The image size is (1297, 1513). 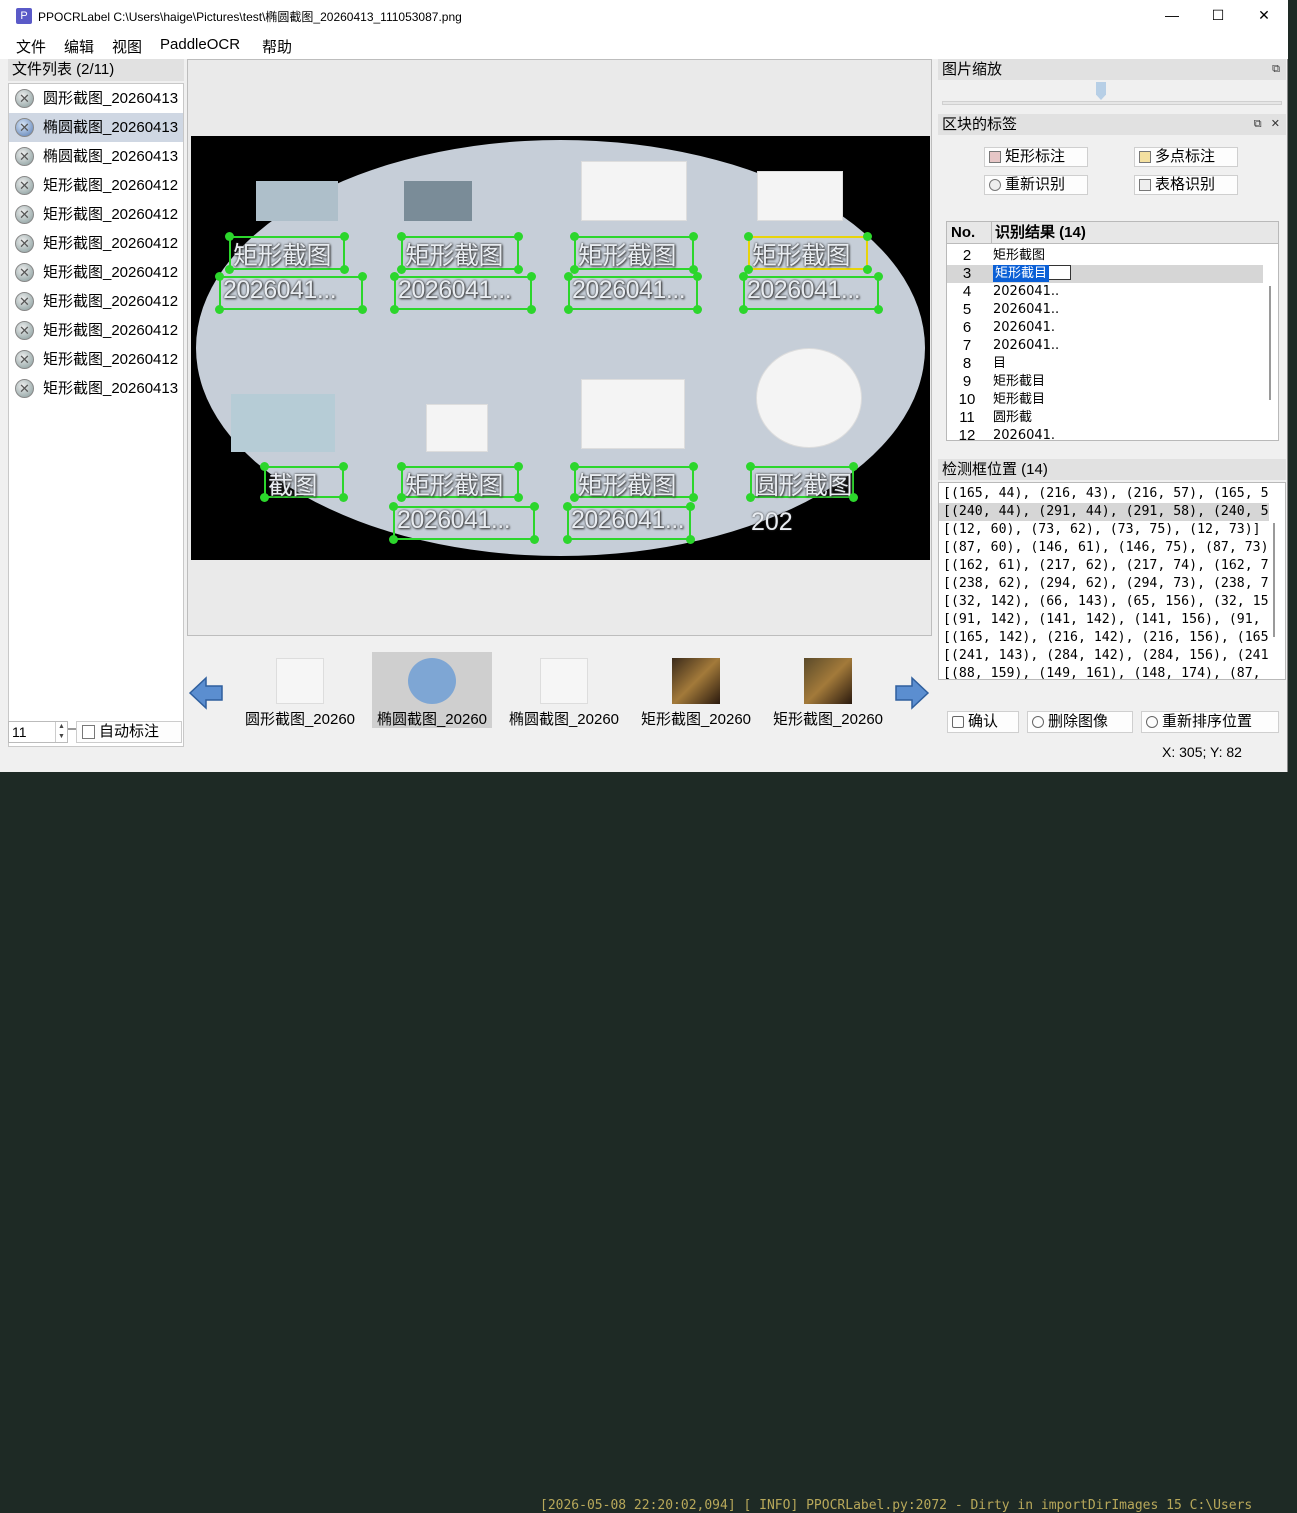 I want to click on prev-arrow-icon, so click(x=206, y=693).